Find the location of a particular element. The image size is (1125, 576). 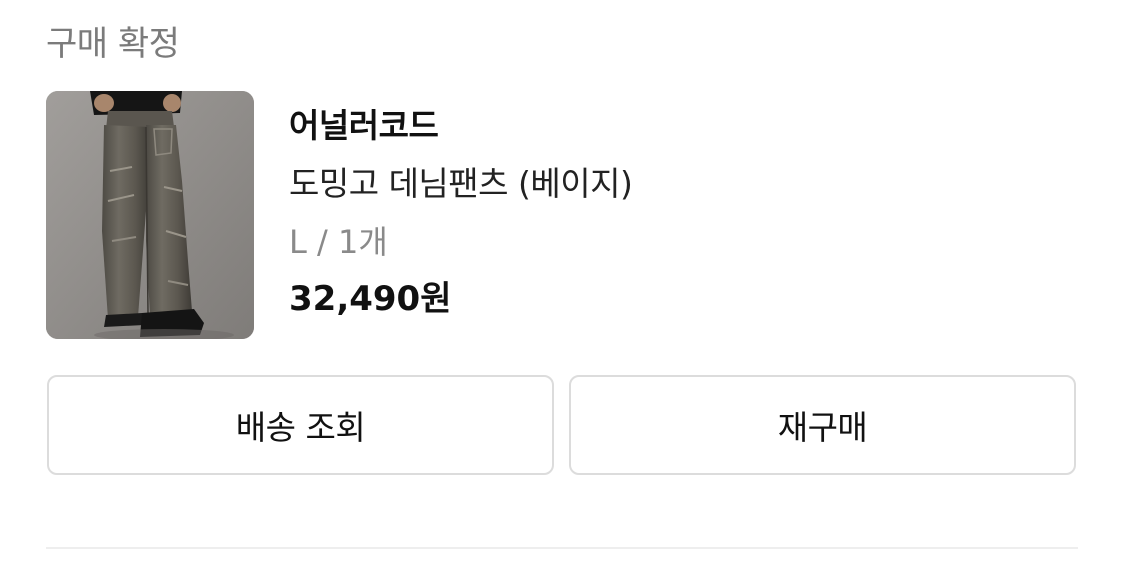

product-info: 어널러코드 도밍고 데님팬츠 (베이지) L / 1개 32,490원 is located at coordinates (461, 213).